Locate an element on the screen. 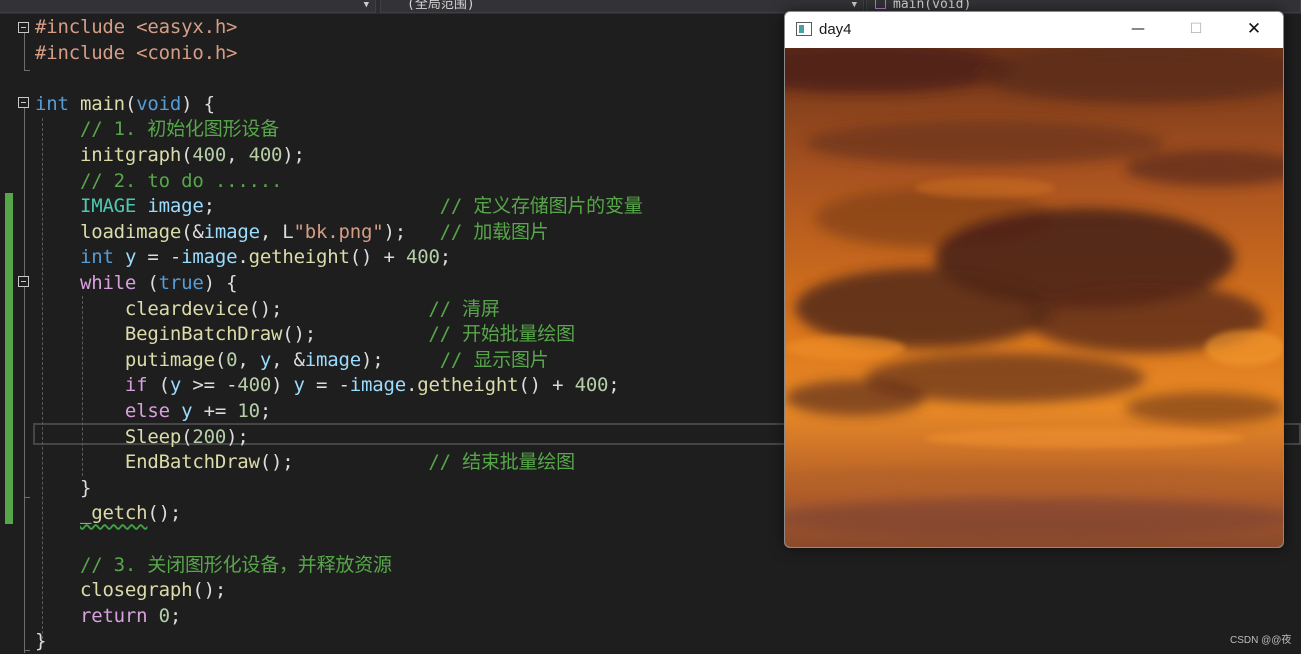  code-text: #include <easyx.h> is located at coordinates (136, 27).